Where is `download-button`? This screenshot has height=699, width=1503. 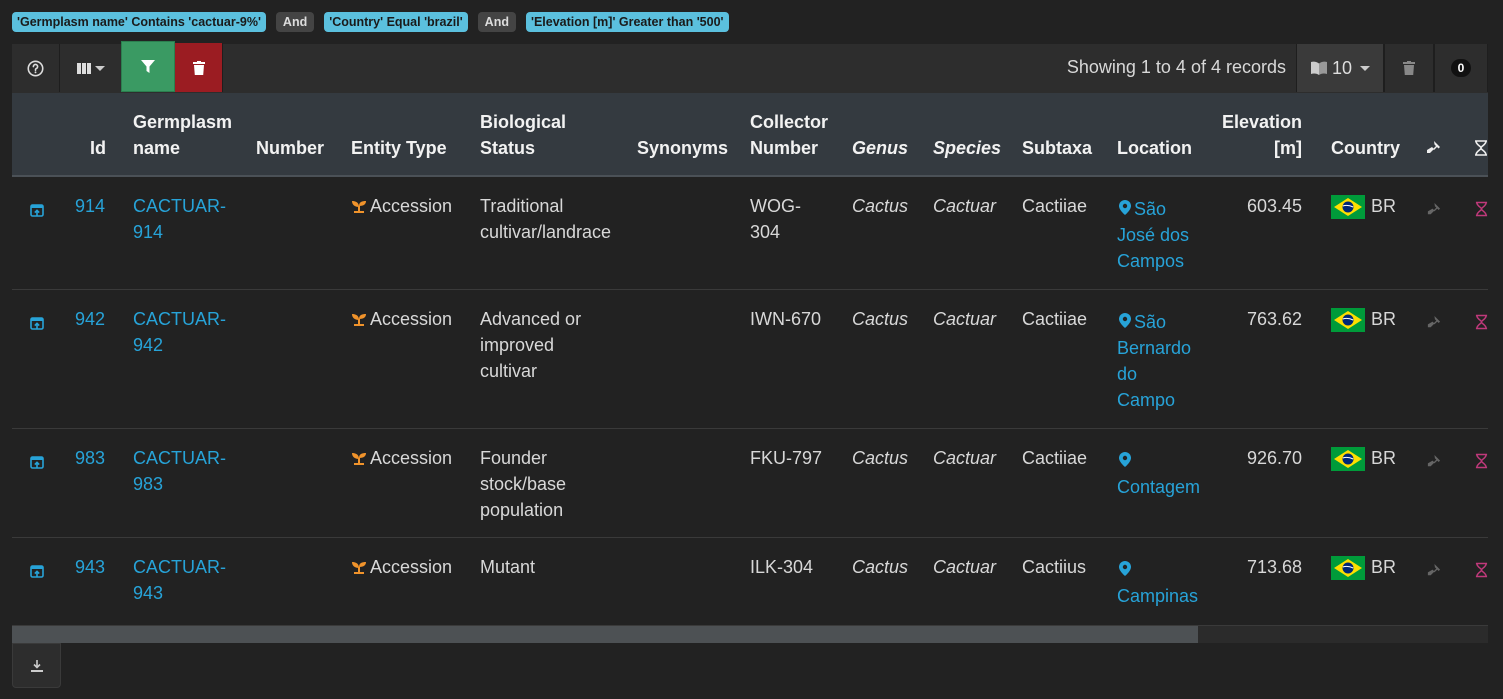 download-button is located at coordinates (36, 665).